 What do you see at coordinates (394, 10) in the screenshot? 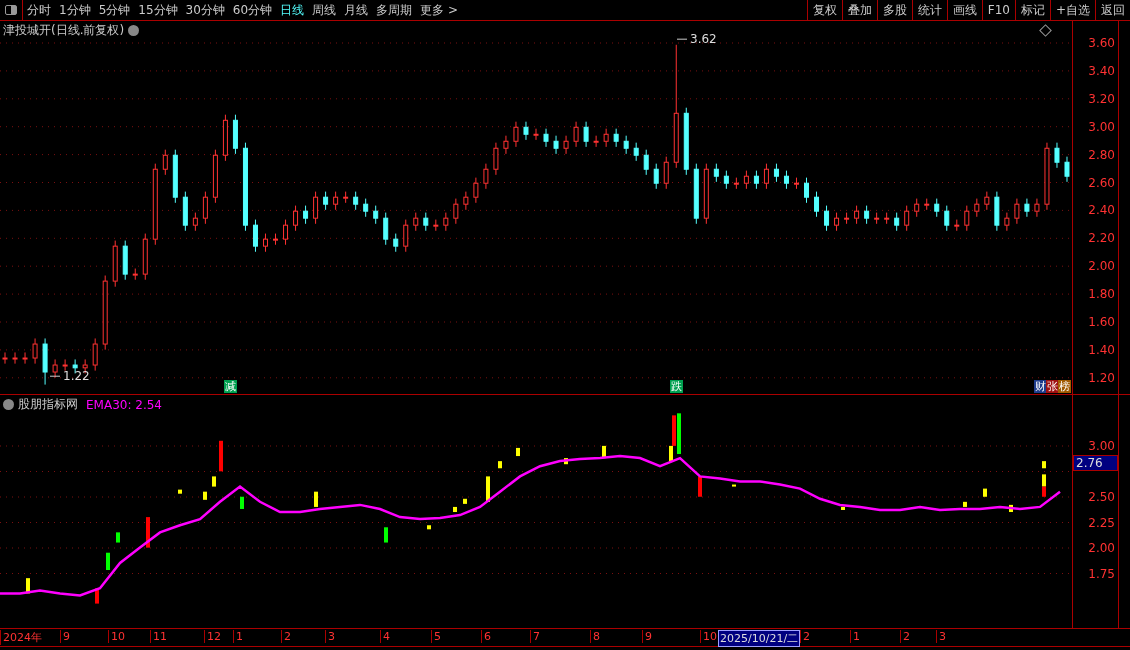
I see `period-tab: 多周期` at bounding box center [394, 10].